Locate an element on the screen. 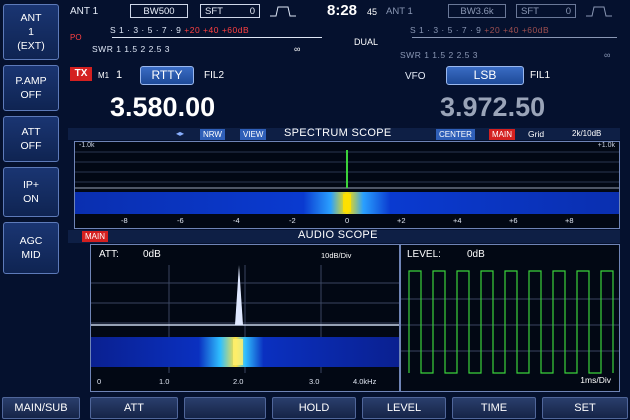 This screenshot has width=630, height=420. preamp-value: OFF is located at coordinates (31, 95).